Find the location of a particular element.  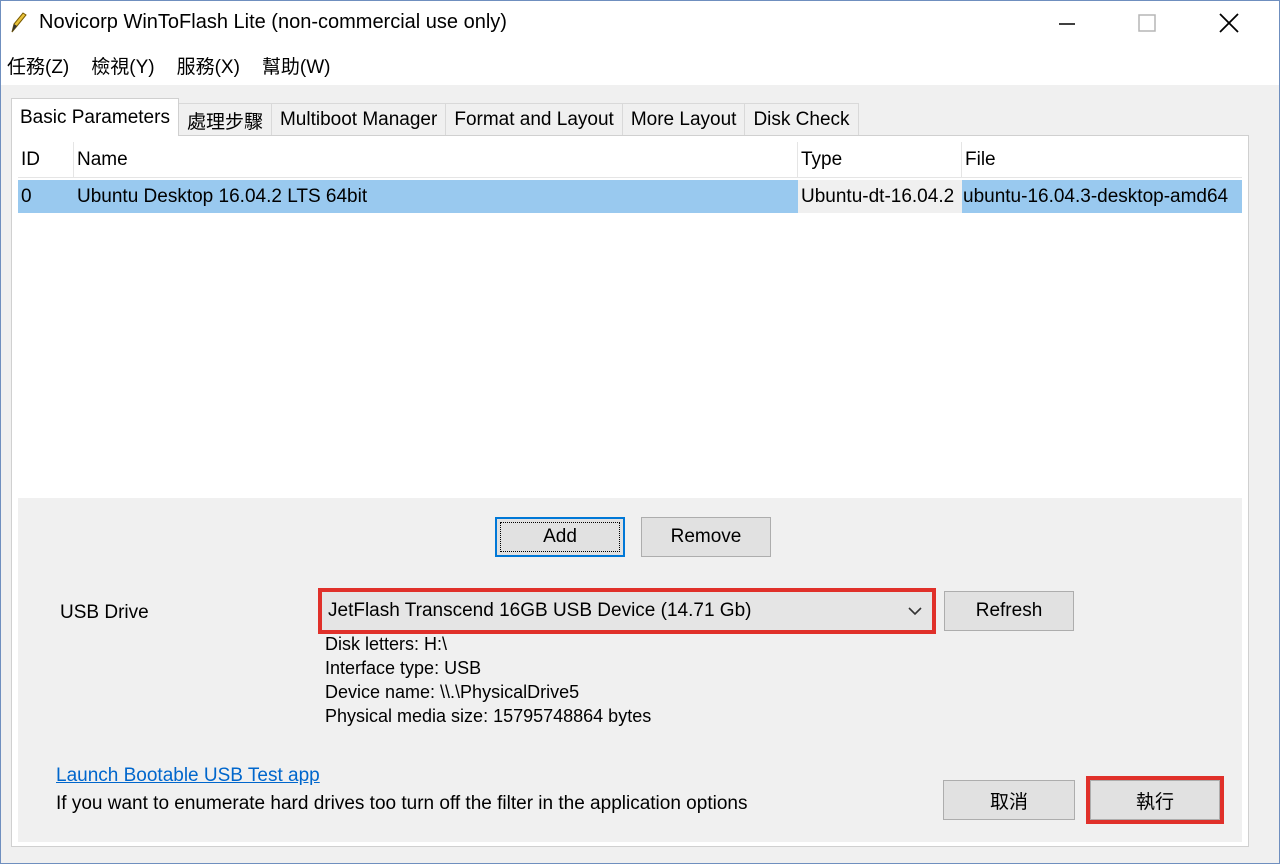

tab-basic-parameters: Basic Parameters is located at coordinates (95, 117).